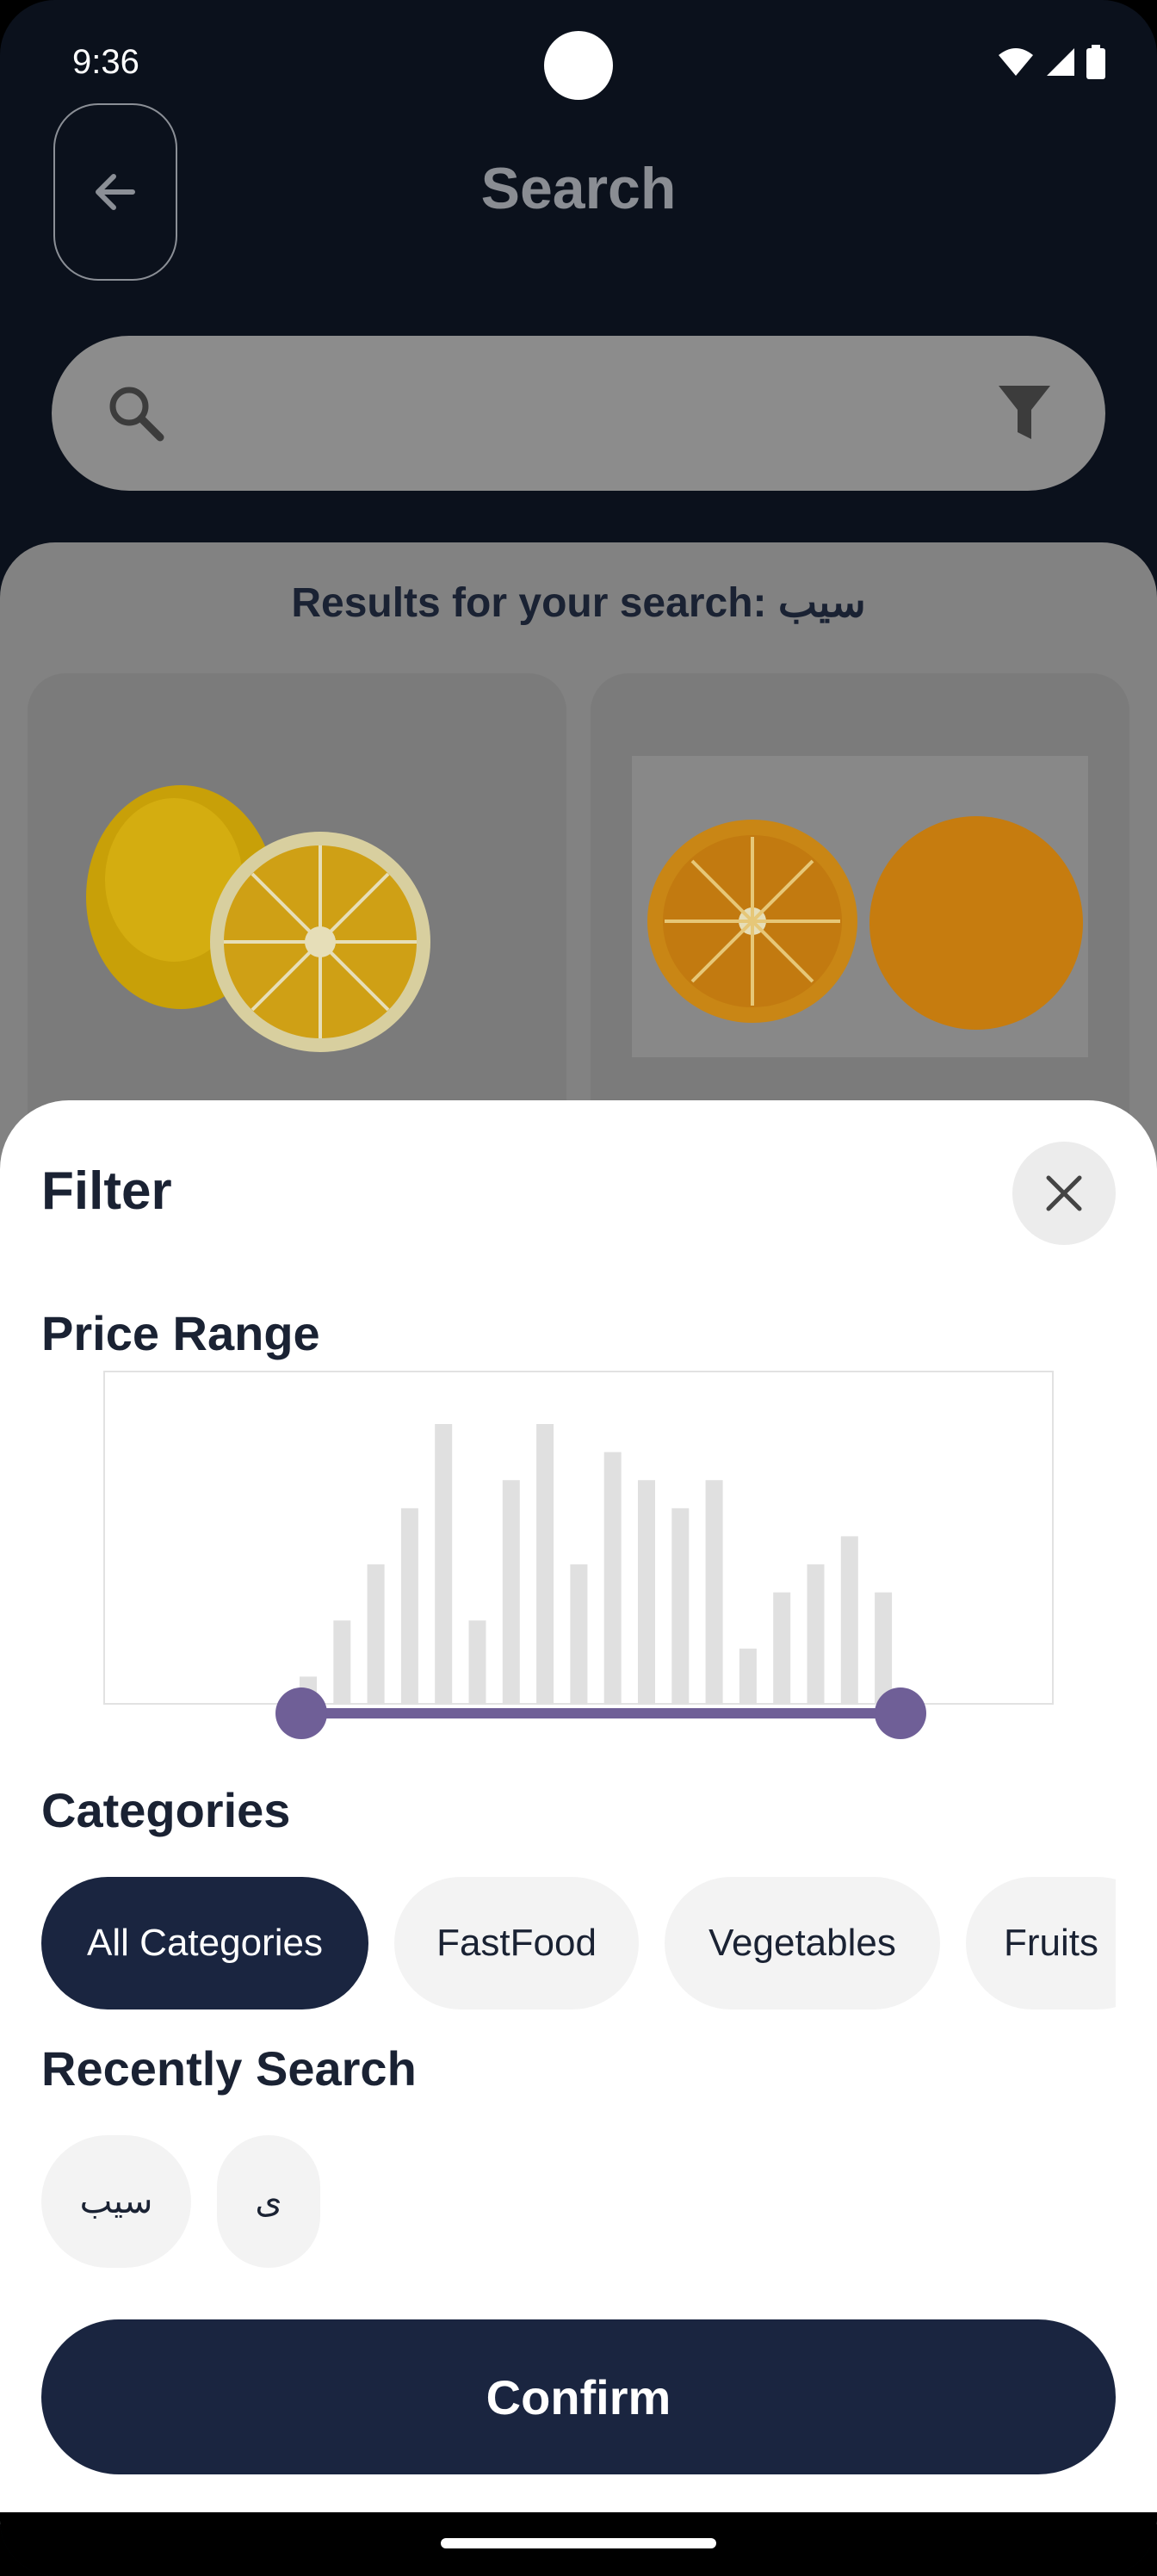 This screenshot has width=1157, height=2576. Describe the element at coordinates (258, 919) in the screenshot. I see `lemon-image` at that location.